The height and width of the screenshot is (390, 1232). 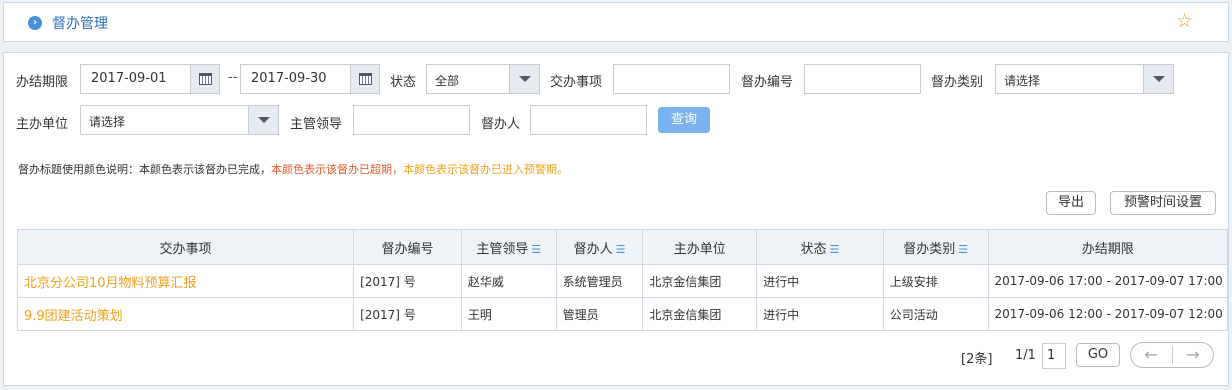 I want to click on legend-completed: 督办标题使用颜色说明：本颜色表示该督办已完成，, so click(x=144, y=169).